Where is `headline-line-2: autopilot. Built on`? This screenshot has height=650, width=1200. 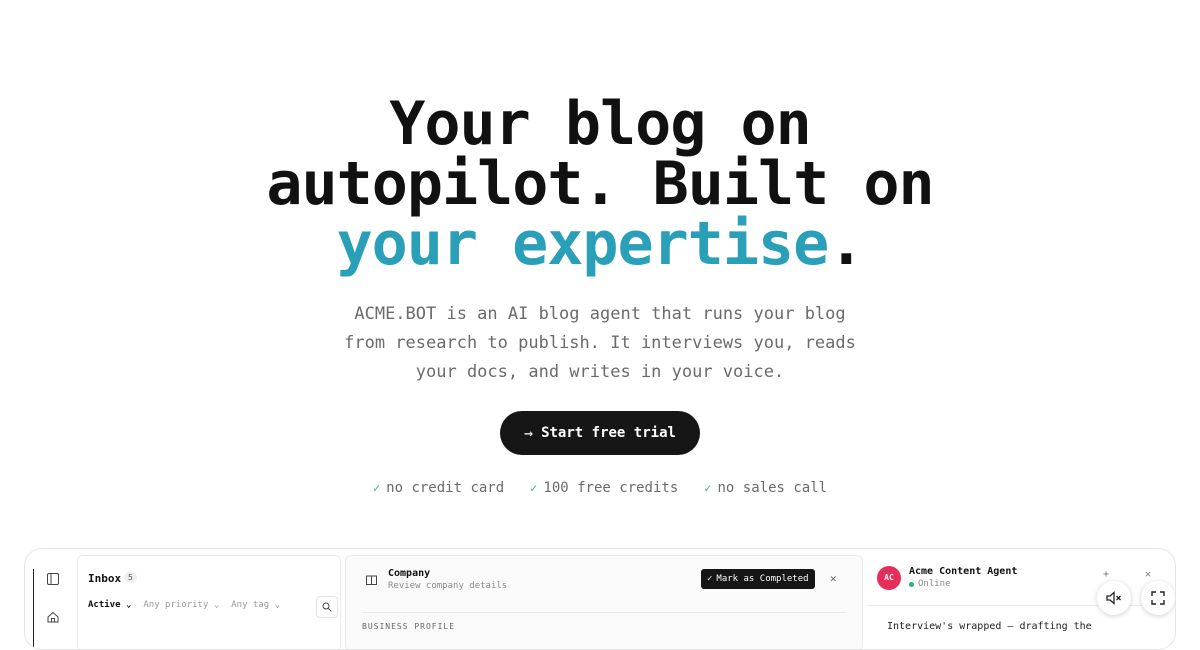 headline-line-2: autopilot. Built on is located at coordinates (600, 184).